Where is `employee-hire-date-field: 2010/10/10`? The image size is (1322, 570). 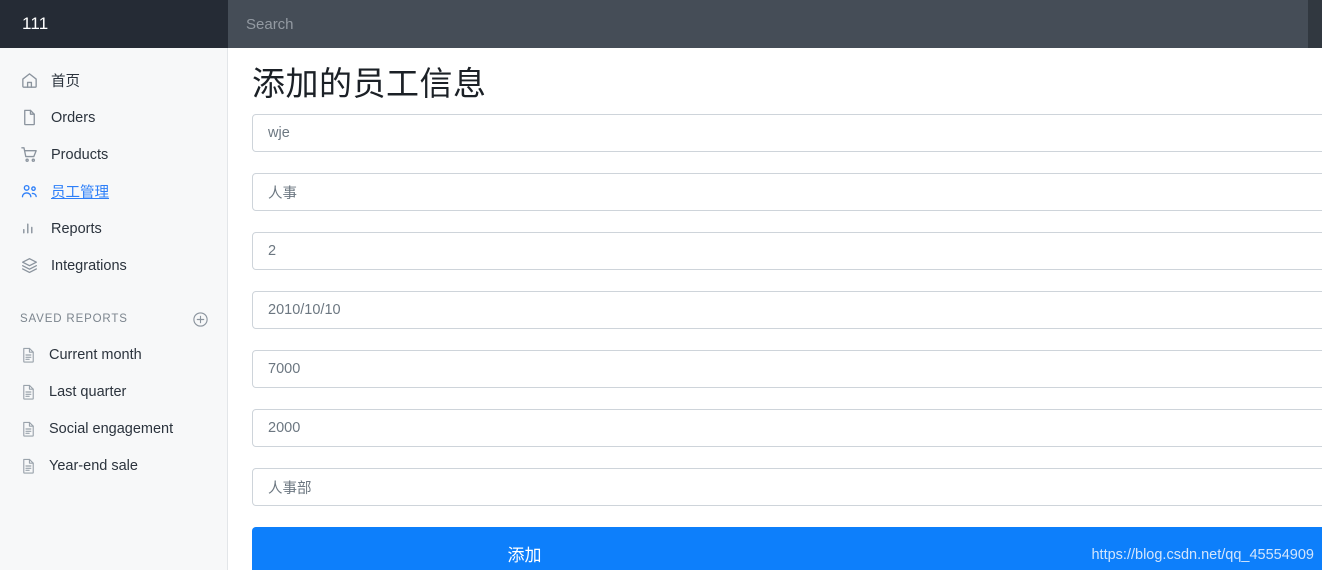
employee-hire-date-field: 2010/10/10 is located at coordinates (787, 310).